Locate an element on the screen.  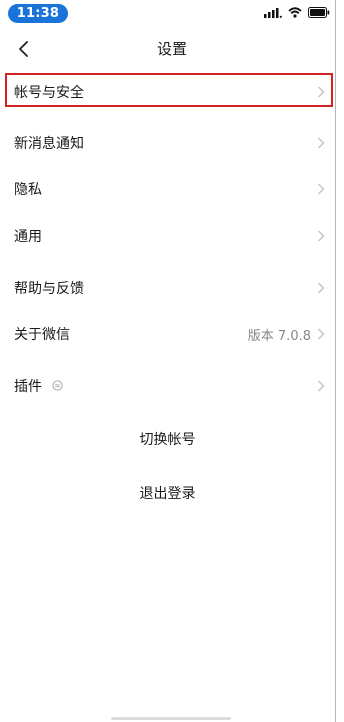
status-bar: 11:38 is located at coordinates (172, 14).